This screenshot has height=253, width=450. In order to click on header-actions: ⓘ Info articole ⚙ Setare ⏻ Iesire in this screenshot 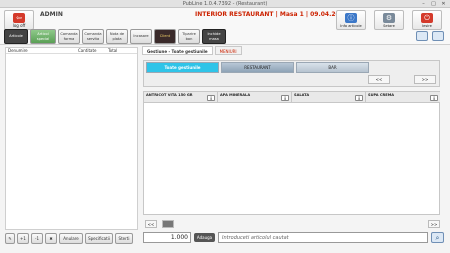, I will do `click(389, 20)`.